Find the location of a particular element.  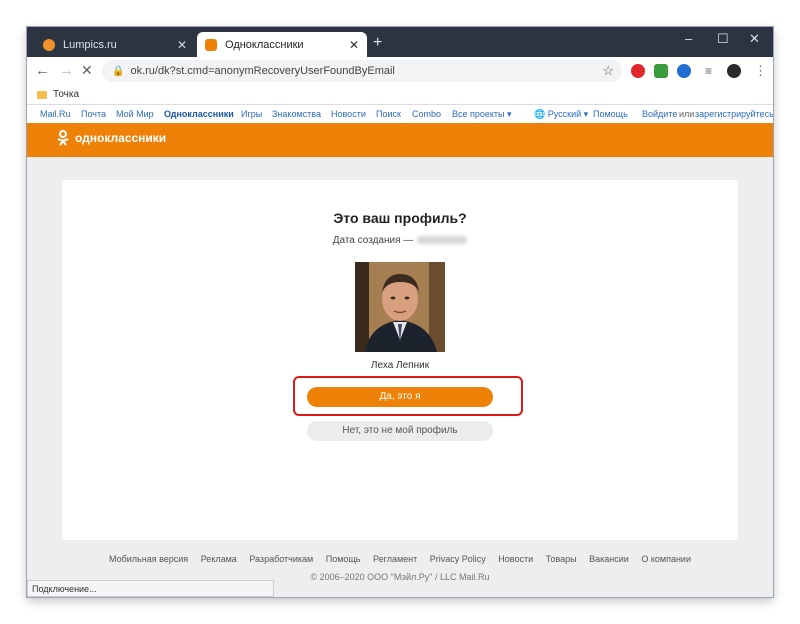

footer-link-mobile: Мобильная версия is located at coordinates (148, 559).